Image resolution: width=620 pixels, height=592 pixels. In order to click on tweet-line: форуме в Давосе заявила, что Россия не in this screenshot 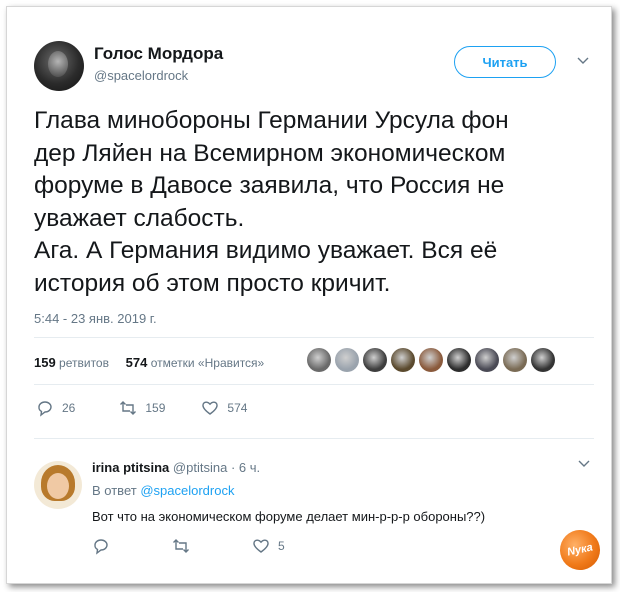, I will do `click(269, 185)`.